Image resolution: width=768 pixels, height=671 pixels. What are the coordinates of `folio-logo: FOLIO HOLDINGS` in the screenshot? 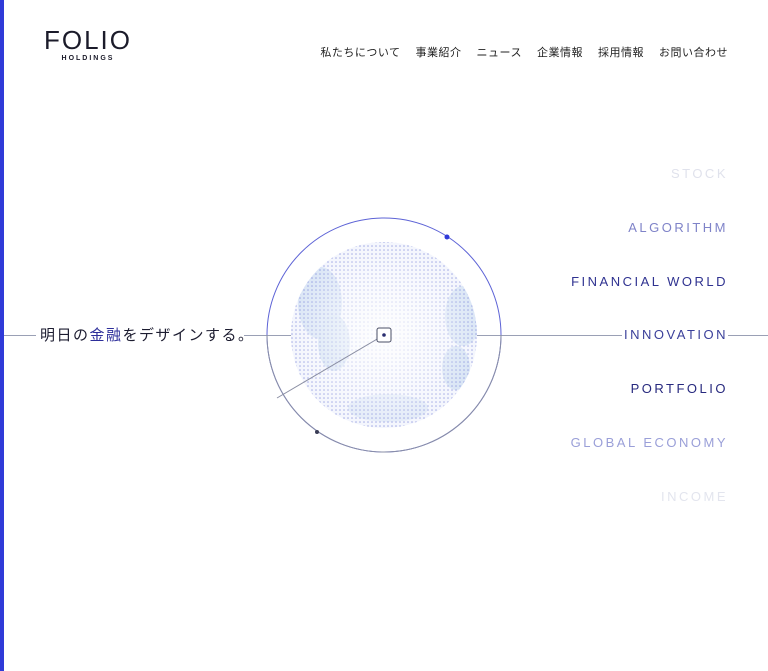 It's located at (88, 44).